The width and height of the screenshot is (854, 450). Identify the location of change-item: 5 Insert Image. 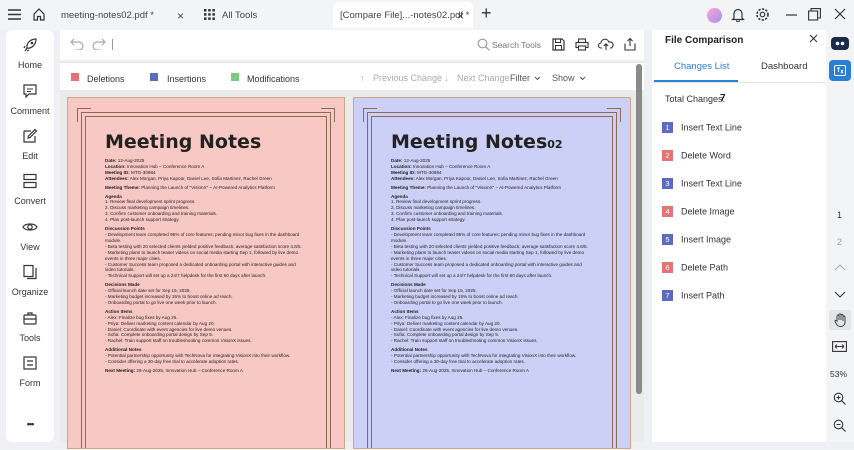
(696, 241).